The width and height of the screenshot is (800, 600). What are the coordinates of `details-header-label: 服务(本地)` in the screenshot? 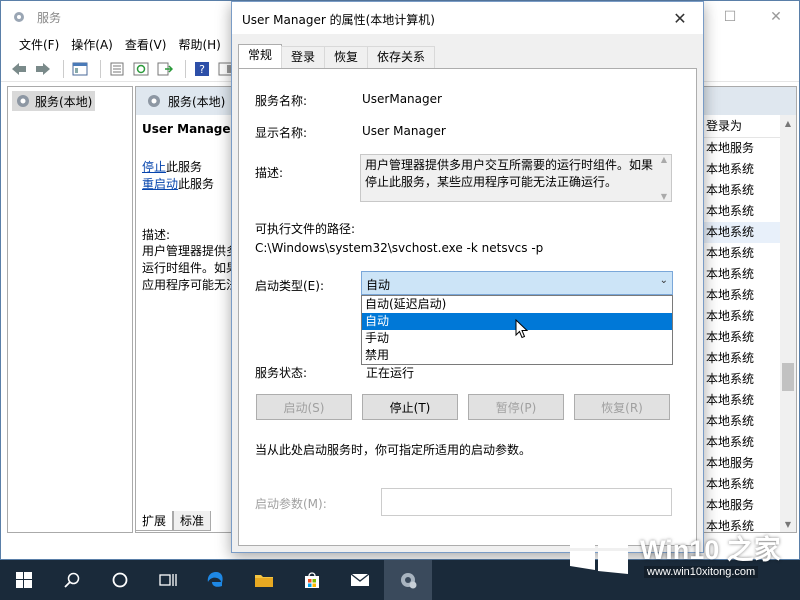 It's located at (197, 101).